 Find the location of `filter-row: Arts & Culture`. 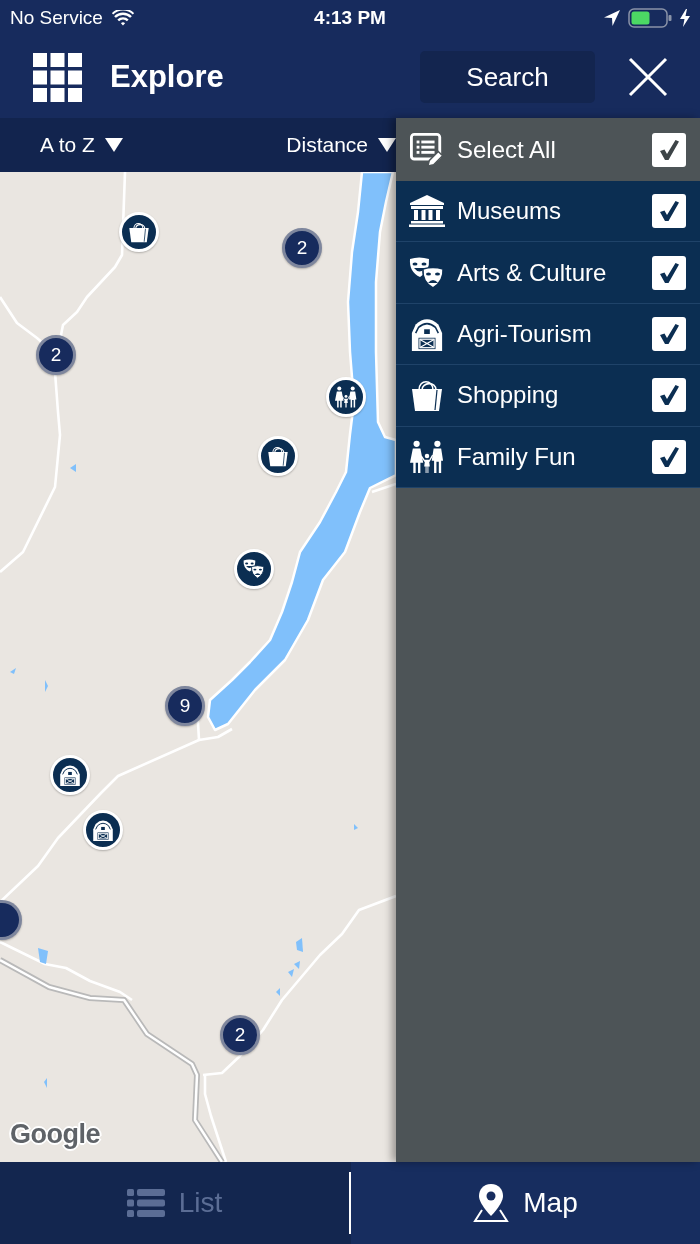

filter-row: Arts & Culture is located at coordinates (548, 273).